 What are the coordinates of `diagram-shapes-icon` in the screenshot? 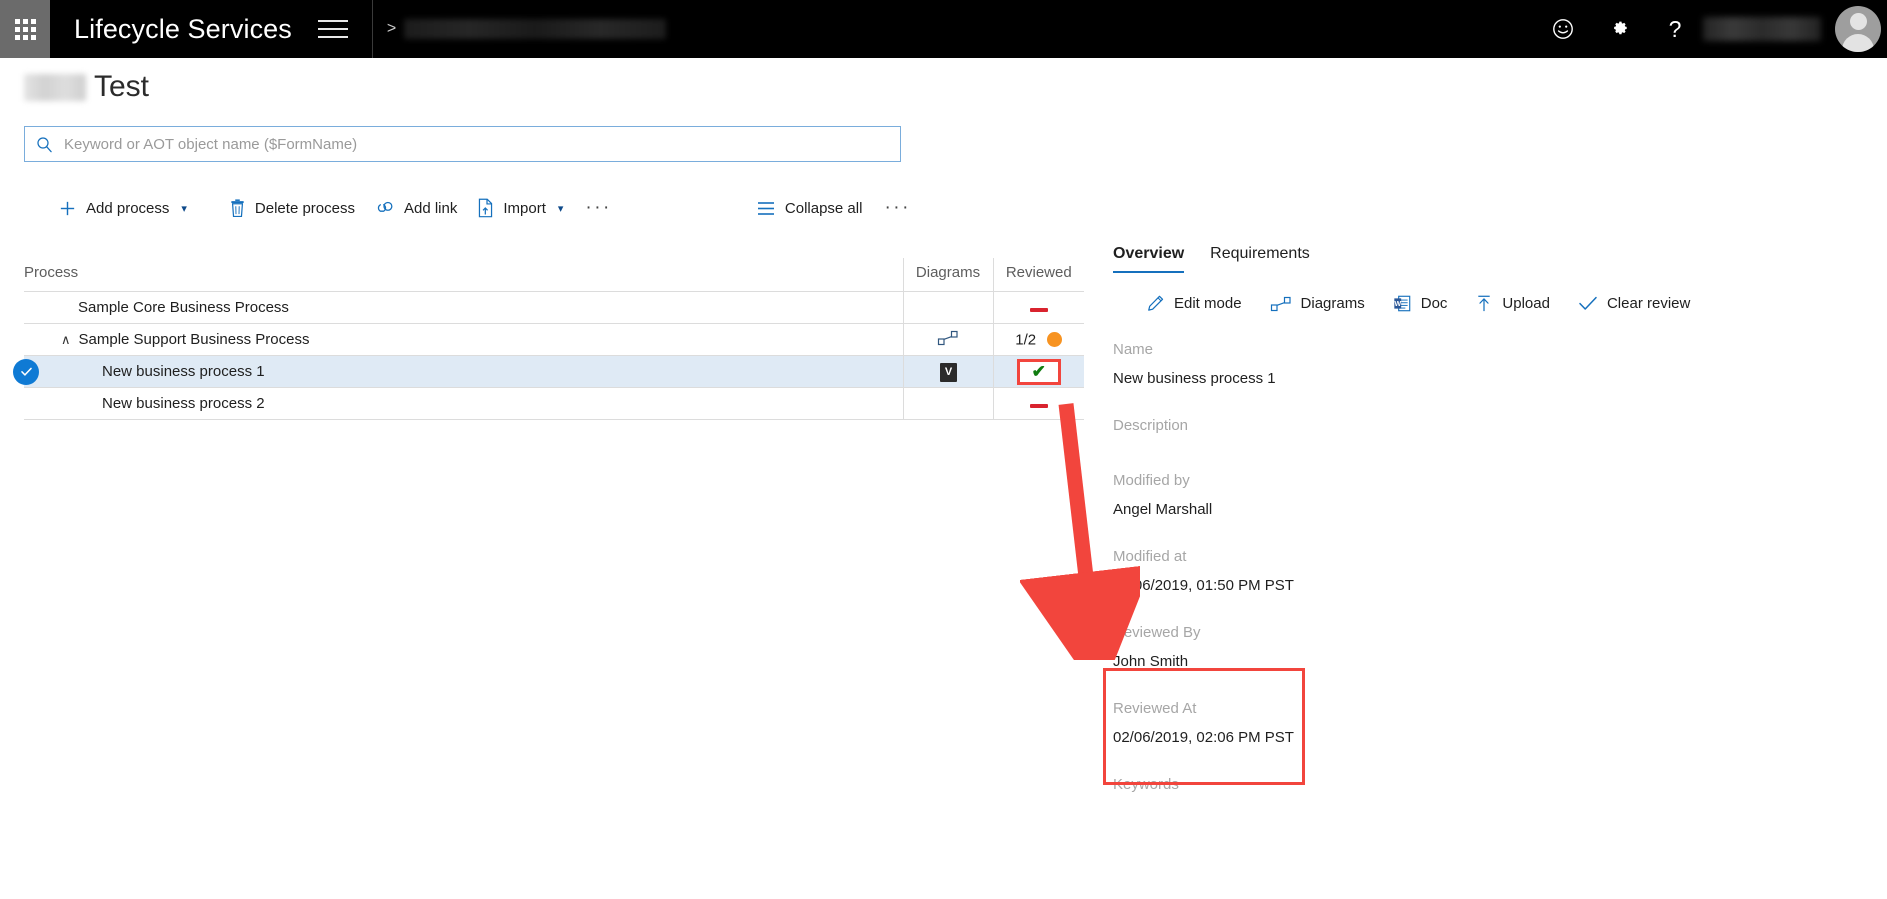 It's located at (947, 337).